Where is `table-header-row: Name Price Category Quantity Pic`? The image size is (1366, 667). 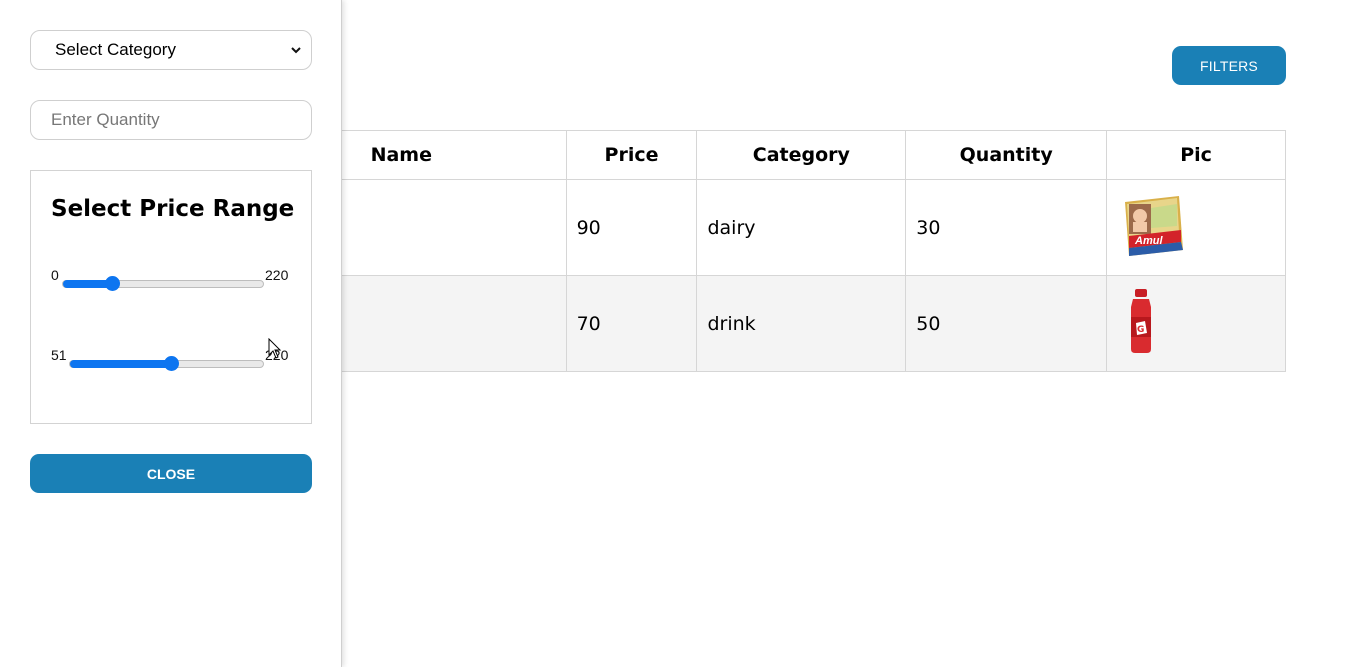 table-header-row: Name Price Category Quantity Pic is located at coordinates (761, 155).